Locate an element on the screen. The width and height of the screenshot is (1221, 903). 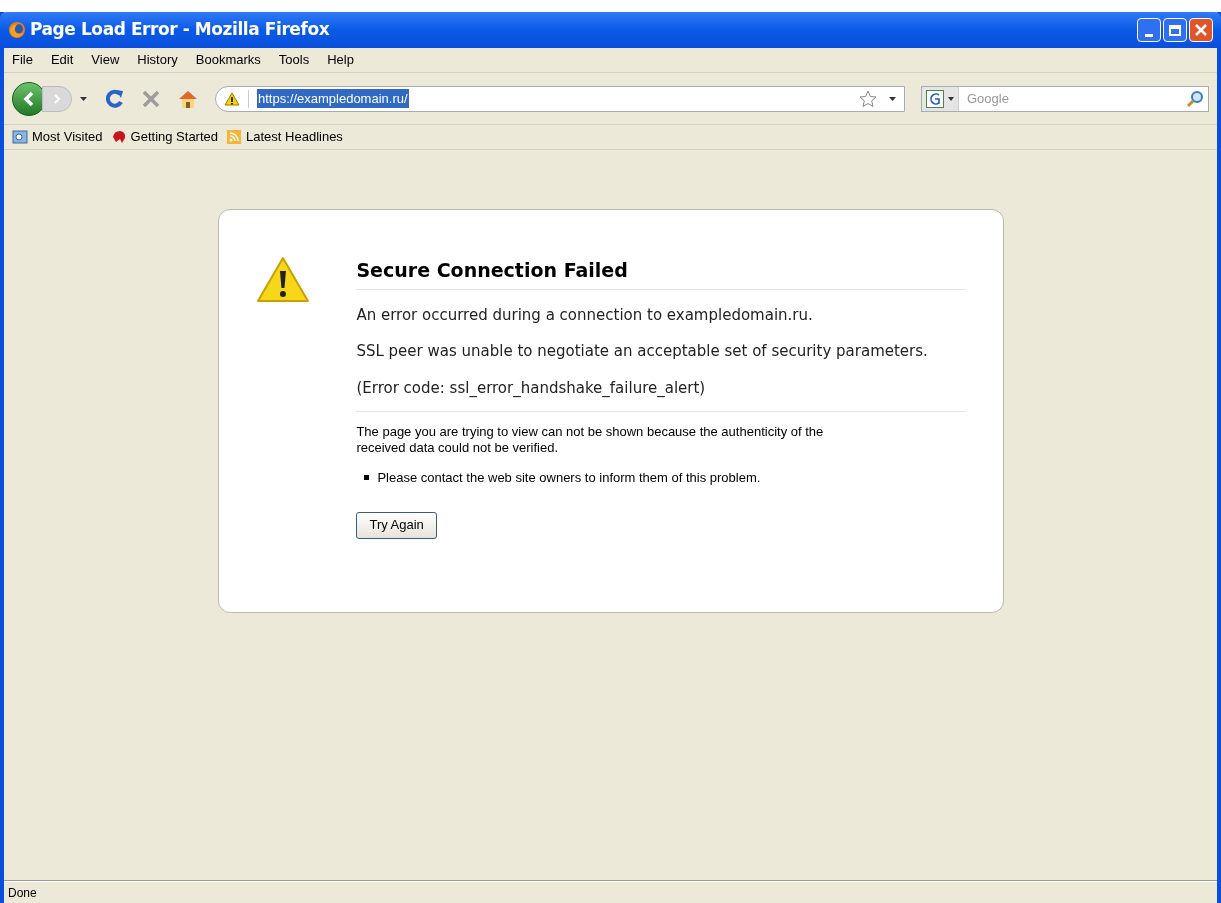
folder-icon is located at coordinates (20, 137).